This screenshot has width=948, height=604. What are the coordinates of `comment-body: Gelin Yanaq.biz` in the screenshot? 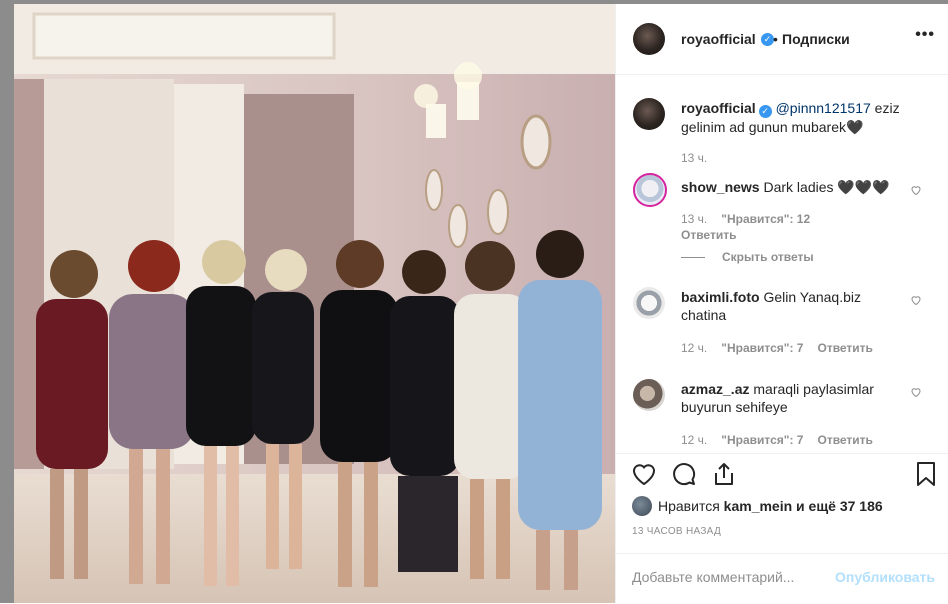 It's located at (810, 297).